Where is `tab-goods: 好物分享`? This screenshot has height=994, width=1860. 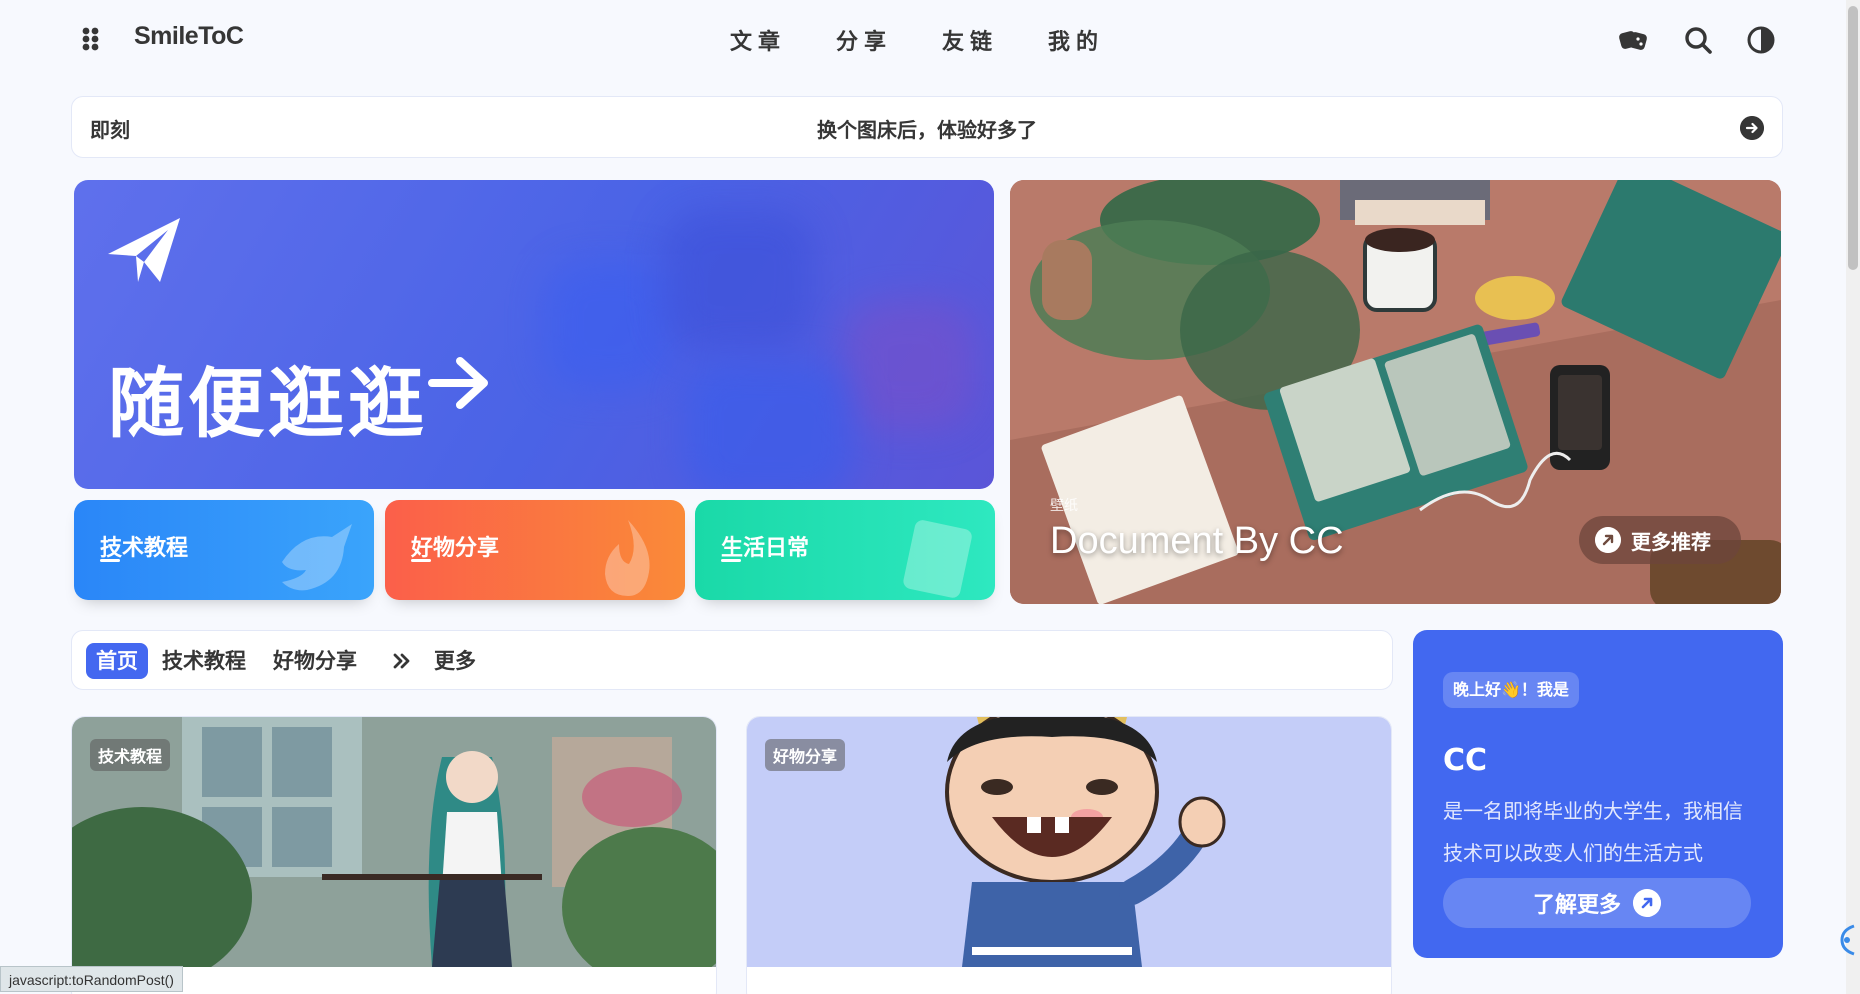
tab-goods: 好物分享 is located at coordinates (315, 661).